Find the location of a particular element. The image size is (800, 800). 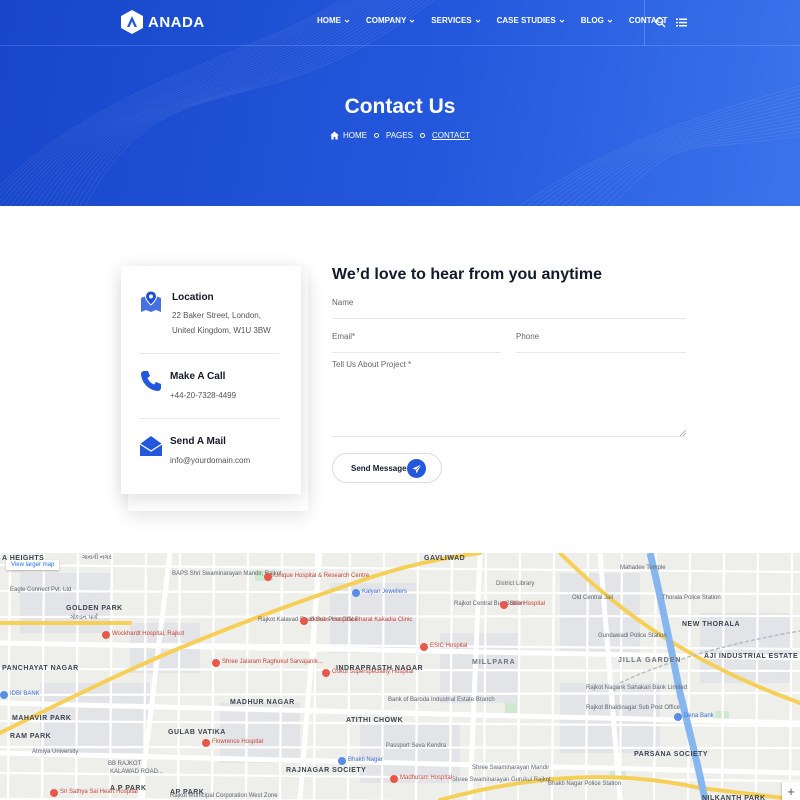

mail-address: info@yourdomain.com is located at coordinates (210, 460).